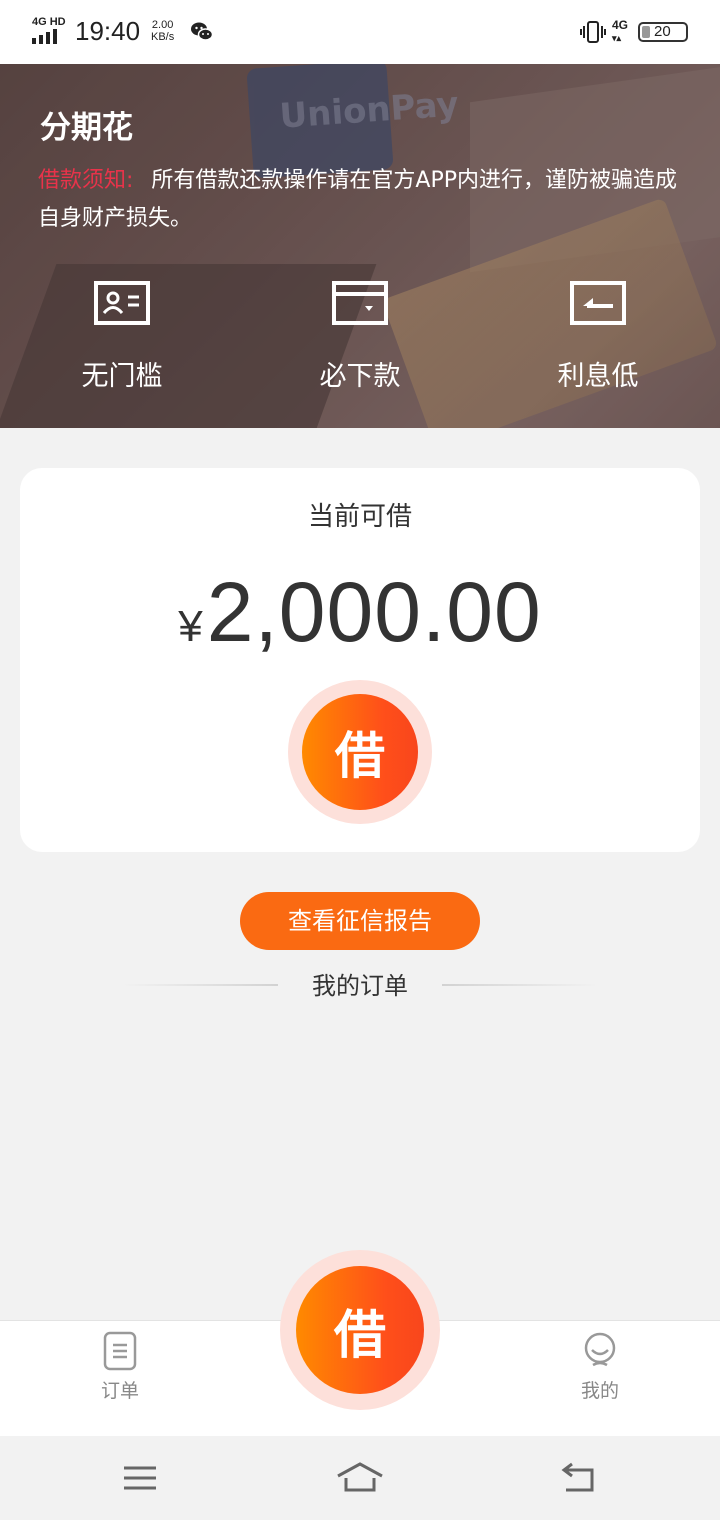  Describe the element at coordinates (620, 25) in the screenshot. I see `mobile-data-label: 4G` at that location.